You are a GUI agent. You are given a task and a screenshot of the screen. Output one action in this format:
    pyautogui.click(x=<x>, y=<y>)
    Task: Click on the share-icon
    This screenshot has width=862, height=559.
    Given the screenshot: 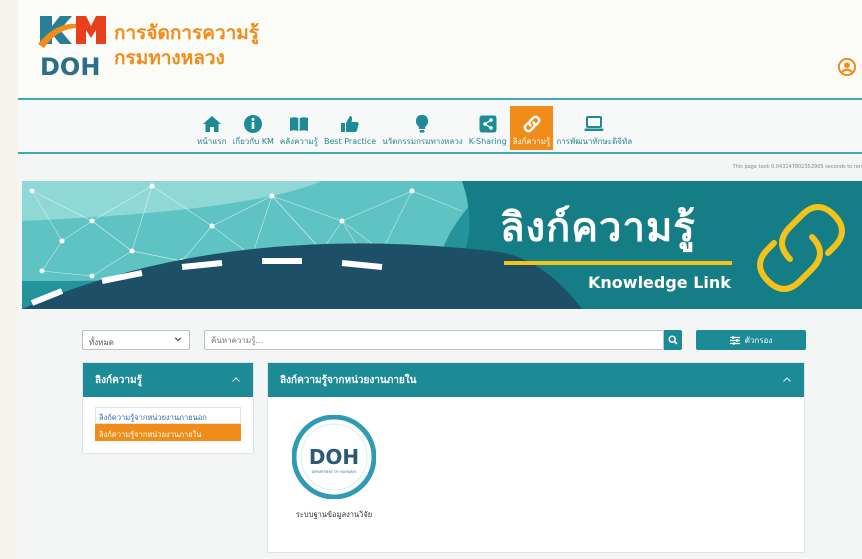 What is the action you would take?
    pyautogui.click(x=488, y=124)
    